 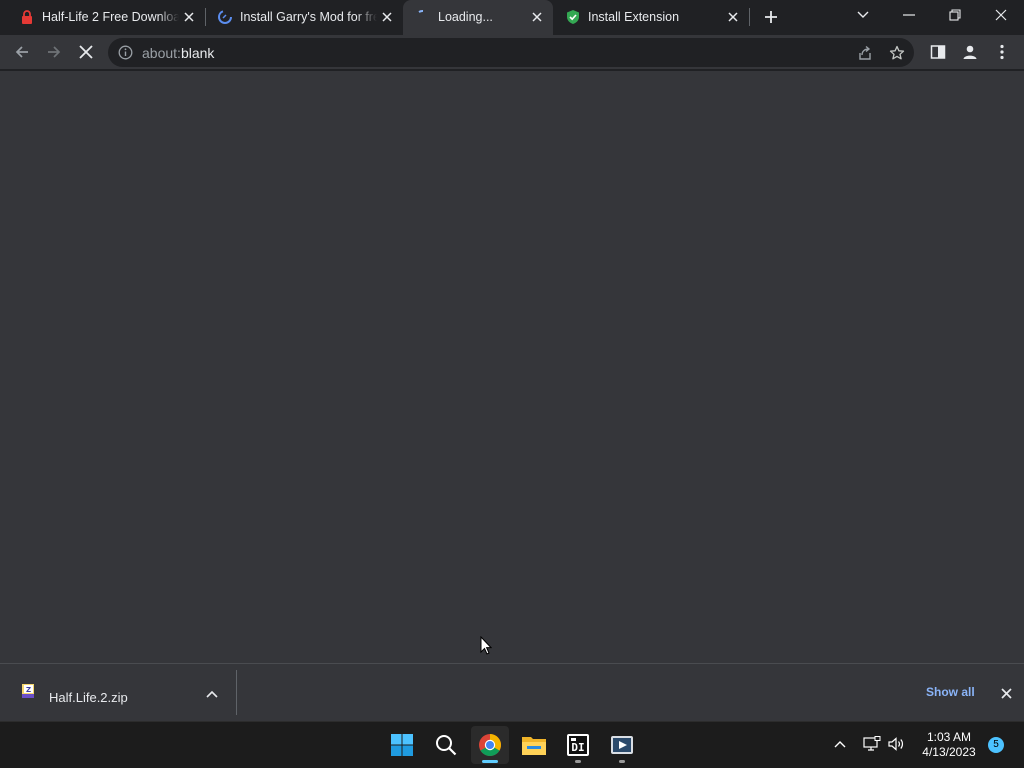 I want to click on chrome-icon, so click(x=490, y=745).